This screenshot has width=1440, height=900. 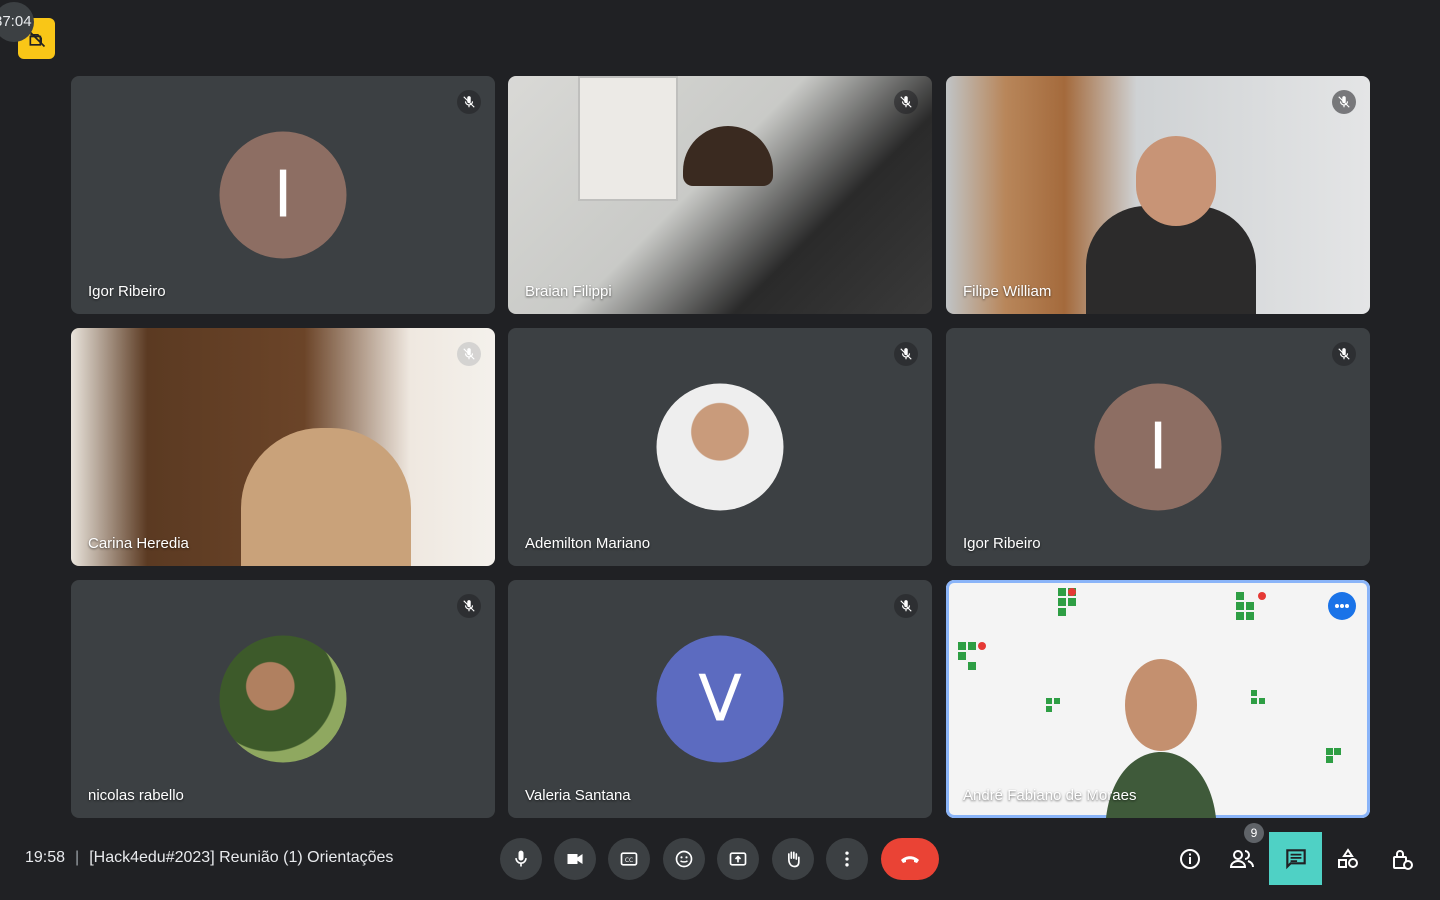 I want to click on present-icon, so click(x=738, y=859).